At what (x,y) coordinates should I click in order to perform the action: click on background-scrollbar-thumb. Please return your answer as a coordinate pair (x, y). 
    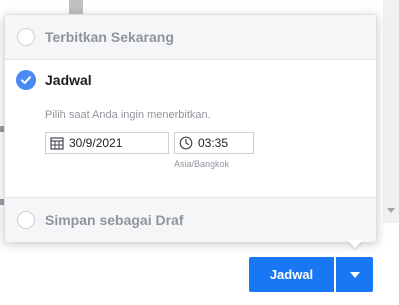
    Looking at the image, I should click on (76, 7).